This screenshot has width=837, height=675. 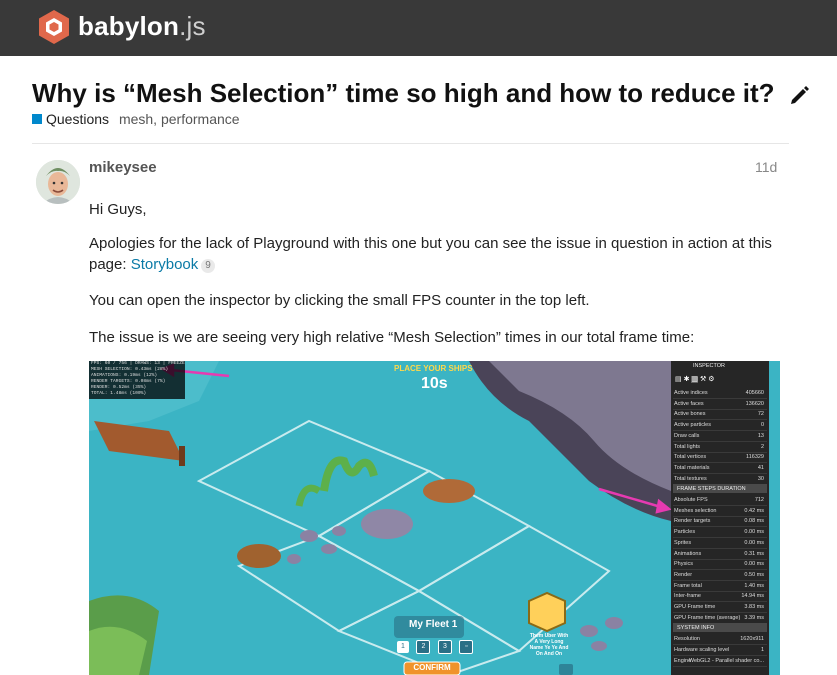 I want to click on tag-mesh: mesh,, so click(x=138, y=119).